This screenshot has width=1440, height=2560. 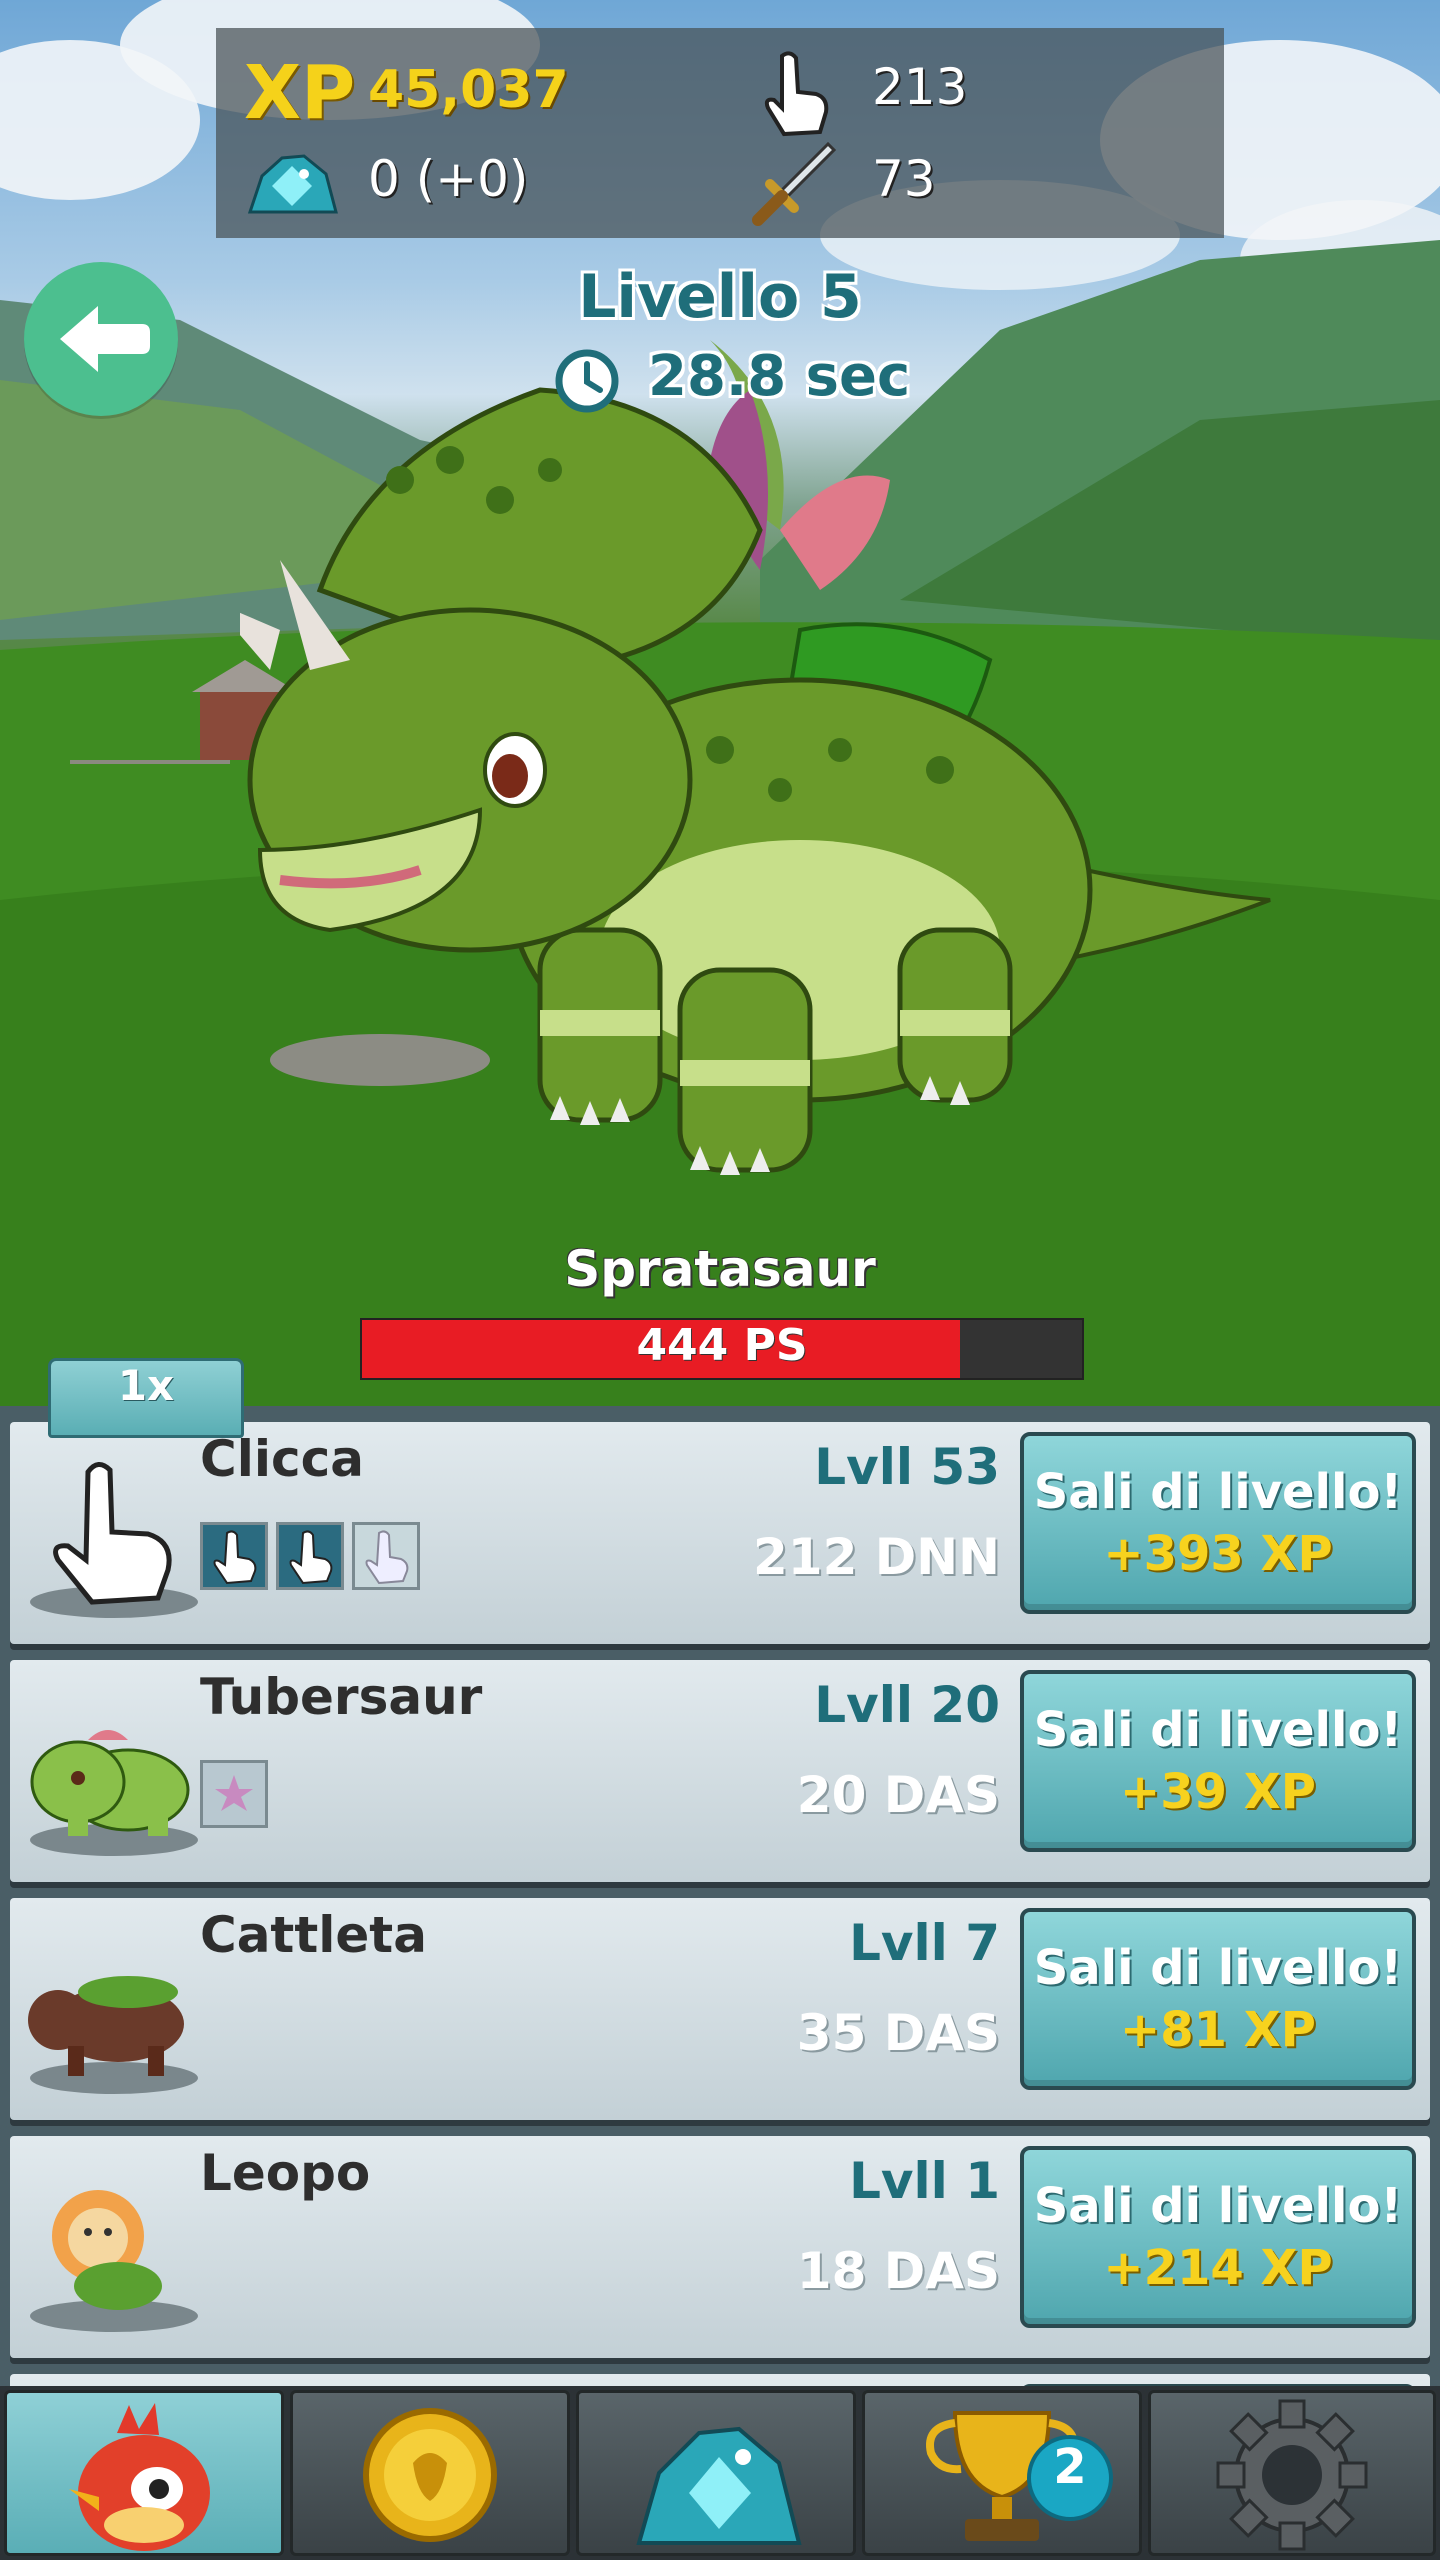 I want to click on tubersaur-portrait, so click(x=114, y=1793).